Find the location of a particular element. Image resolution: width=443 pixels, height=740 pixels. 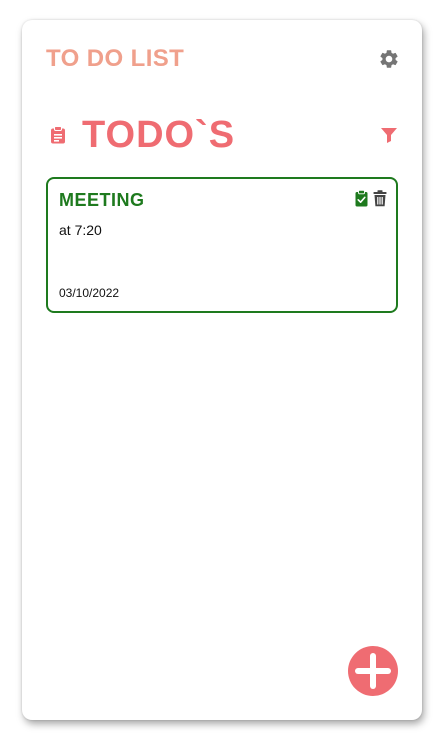

todo-title: MEETING is located at coordinates (102, 200).